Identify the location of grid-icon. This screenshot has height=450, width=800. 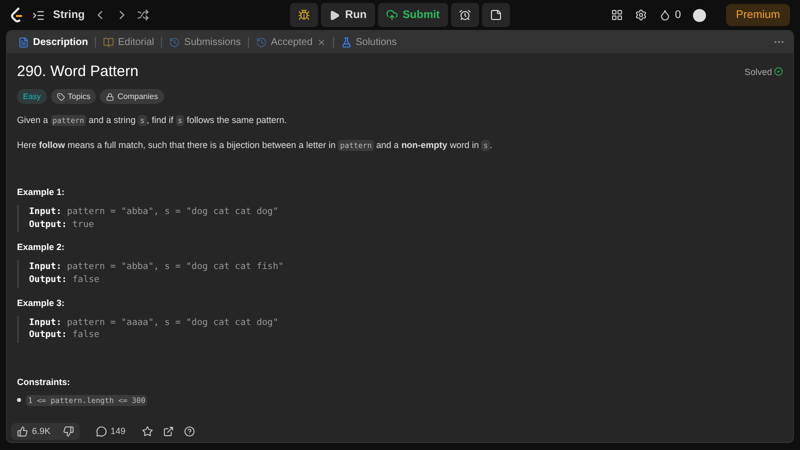
(616, 15).